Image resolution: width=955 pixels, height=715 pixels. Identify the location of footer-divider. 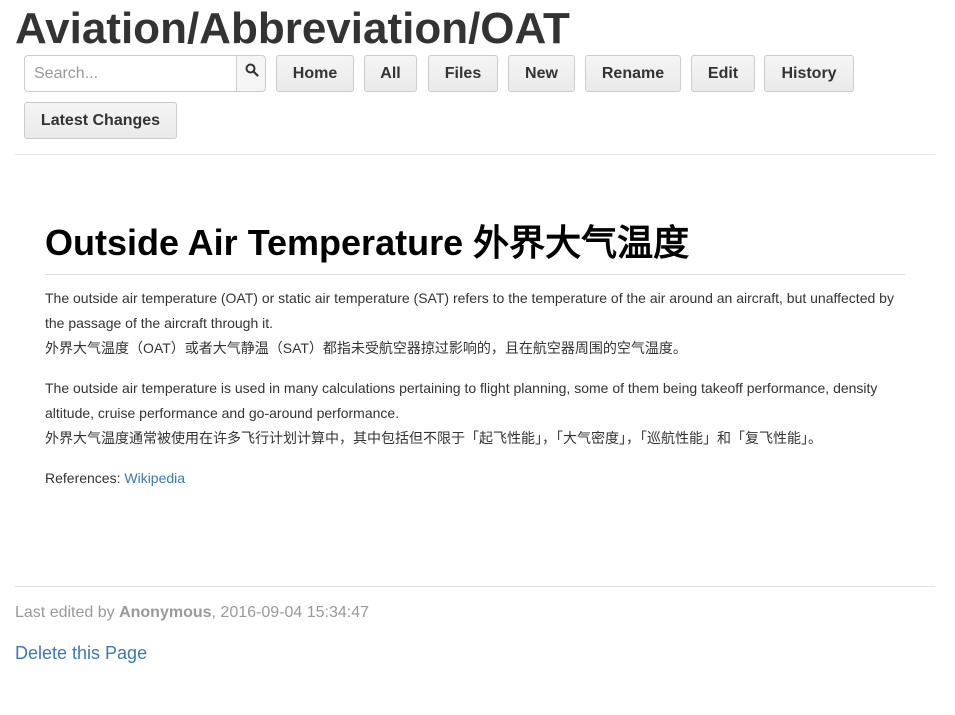
(475, 586).